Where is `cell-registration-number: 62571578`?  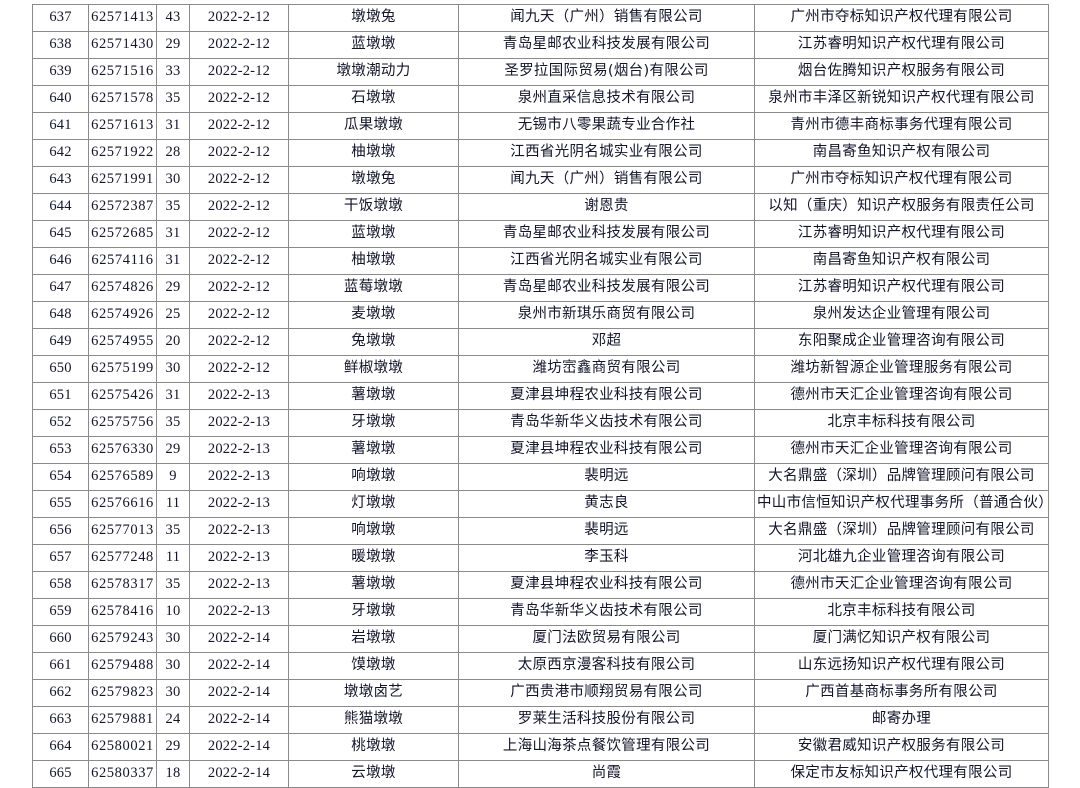 cell-registration-number: 62571578 is located at coordinates (122, 99).